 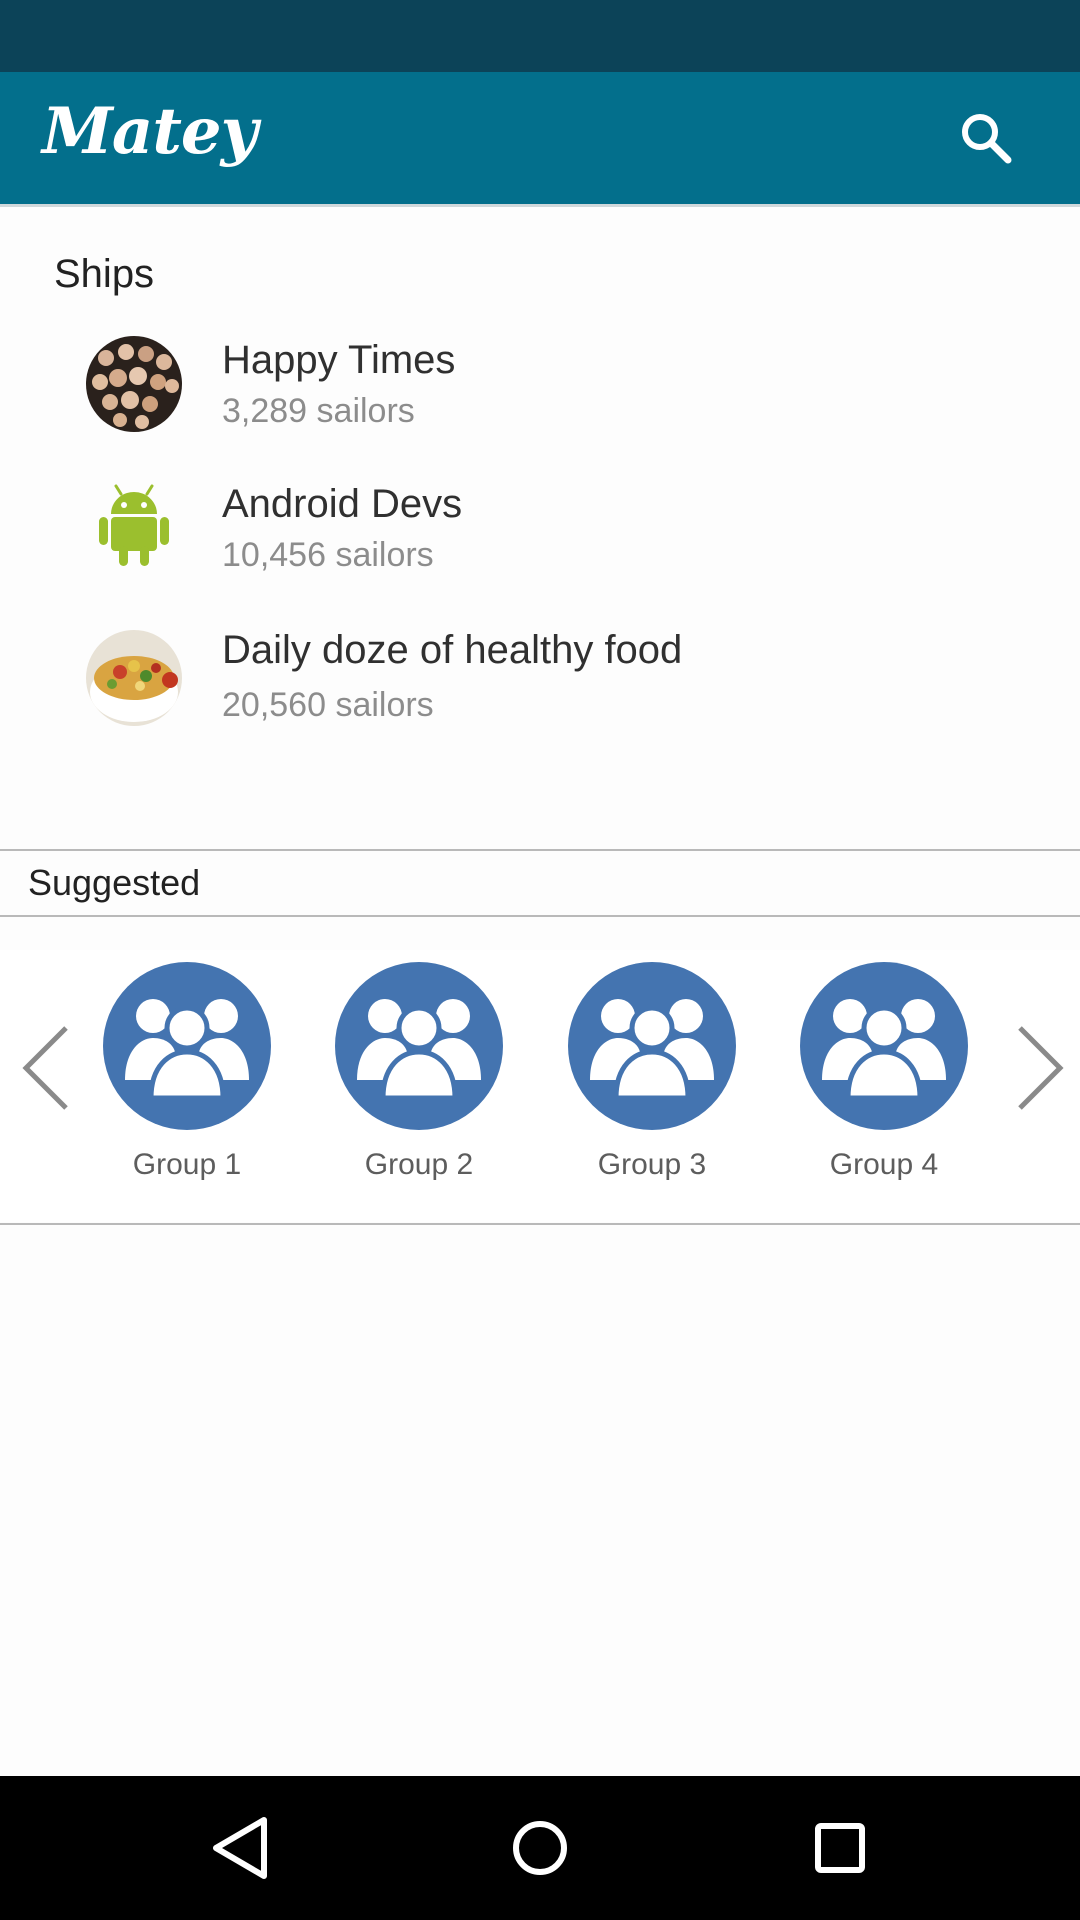 I want to click on group-label: Group 2, so click(x=419, y=1164).